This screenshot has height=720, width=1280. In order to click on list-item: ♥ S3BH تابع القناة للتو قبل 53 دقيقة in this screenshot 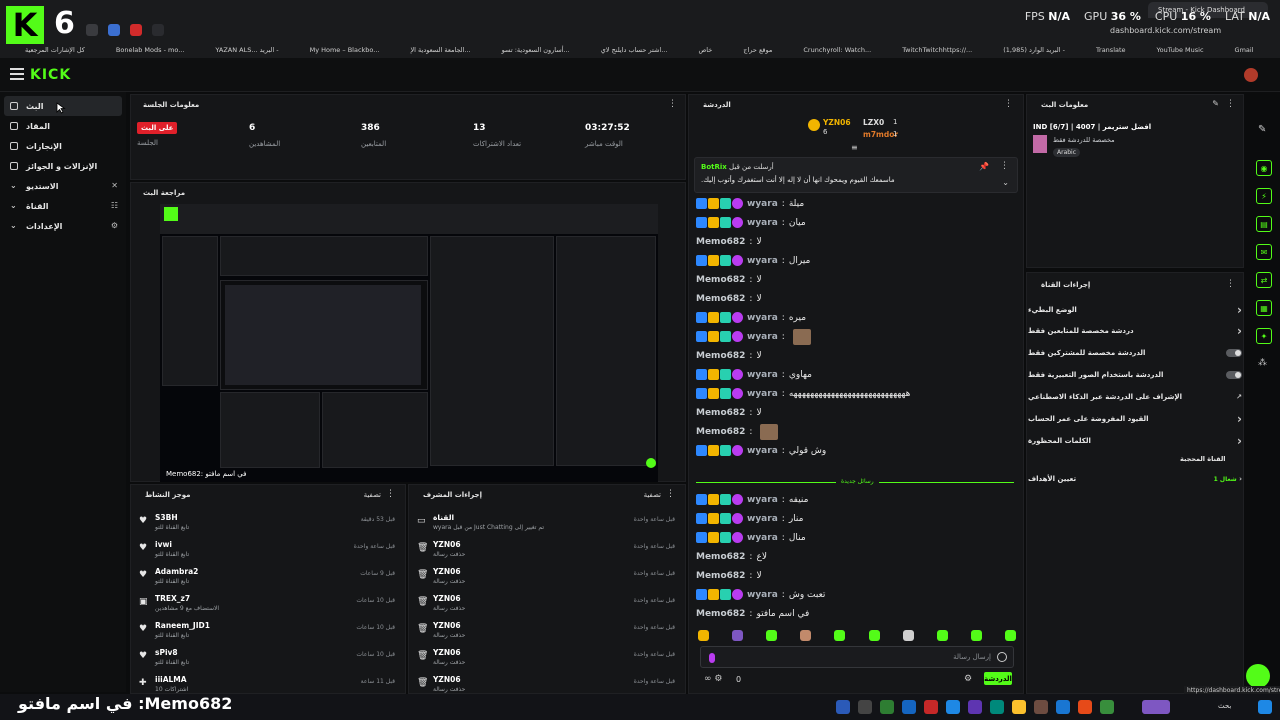, I will do `click(268, 522)`.